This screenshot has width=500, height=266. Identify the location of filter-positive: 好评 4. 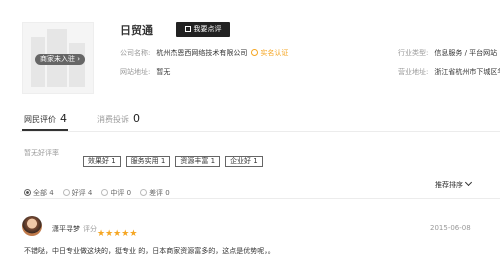
(77, 193).